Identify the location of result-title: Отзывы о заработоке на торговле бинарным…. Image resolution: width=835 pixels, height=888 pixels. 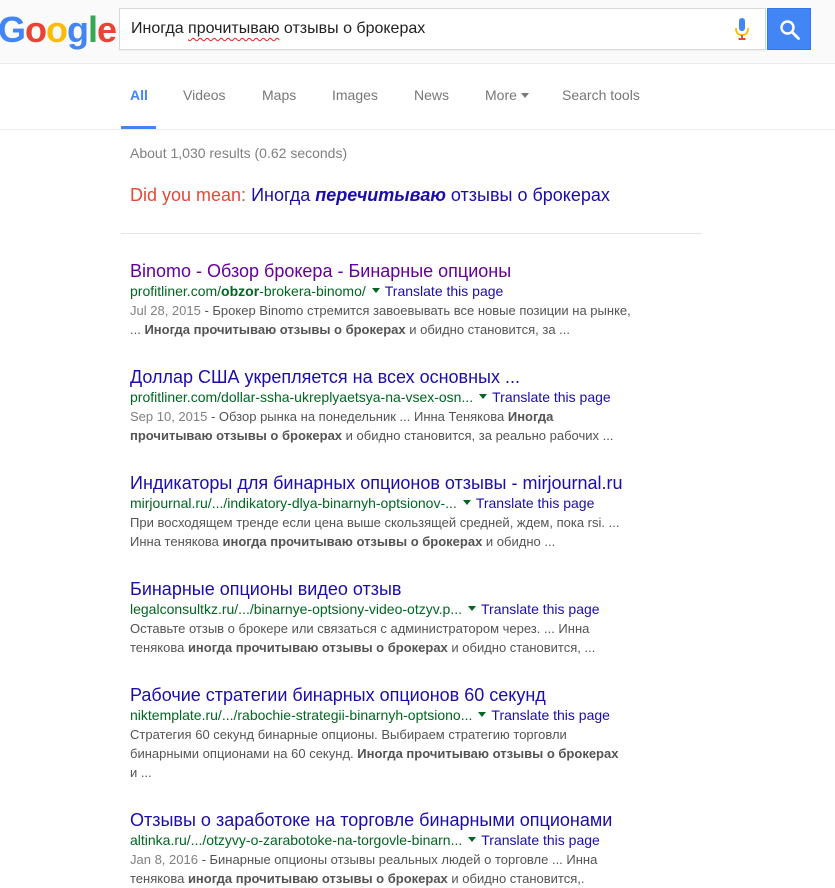
(410, 820).